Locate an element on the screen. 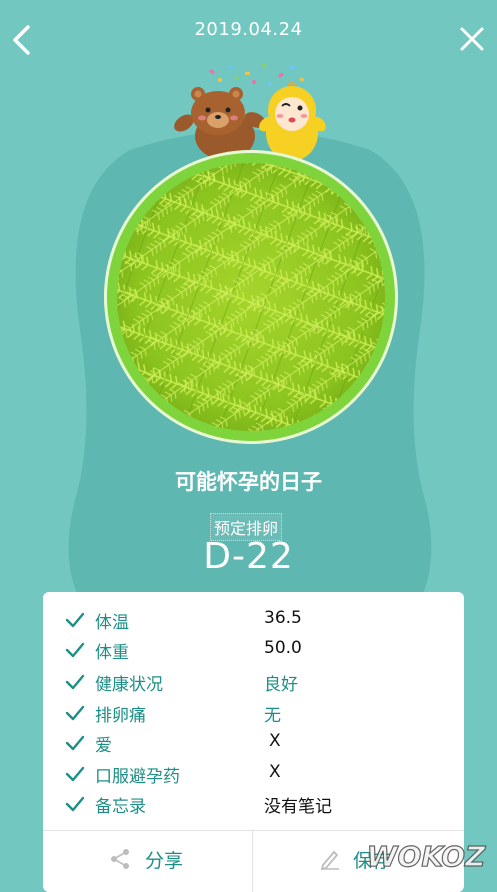 This screenshot has height=892, width=497. detail-row-health: 健康状况 良好 is located at coordinates (253, 683).